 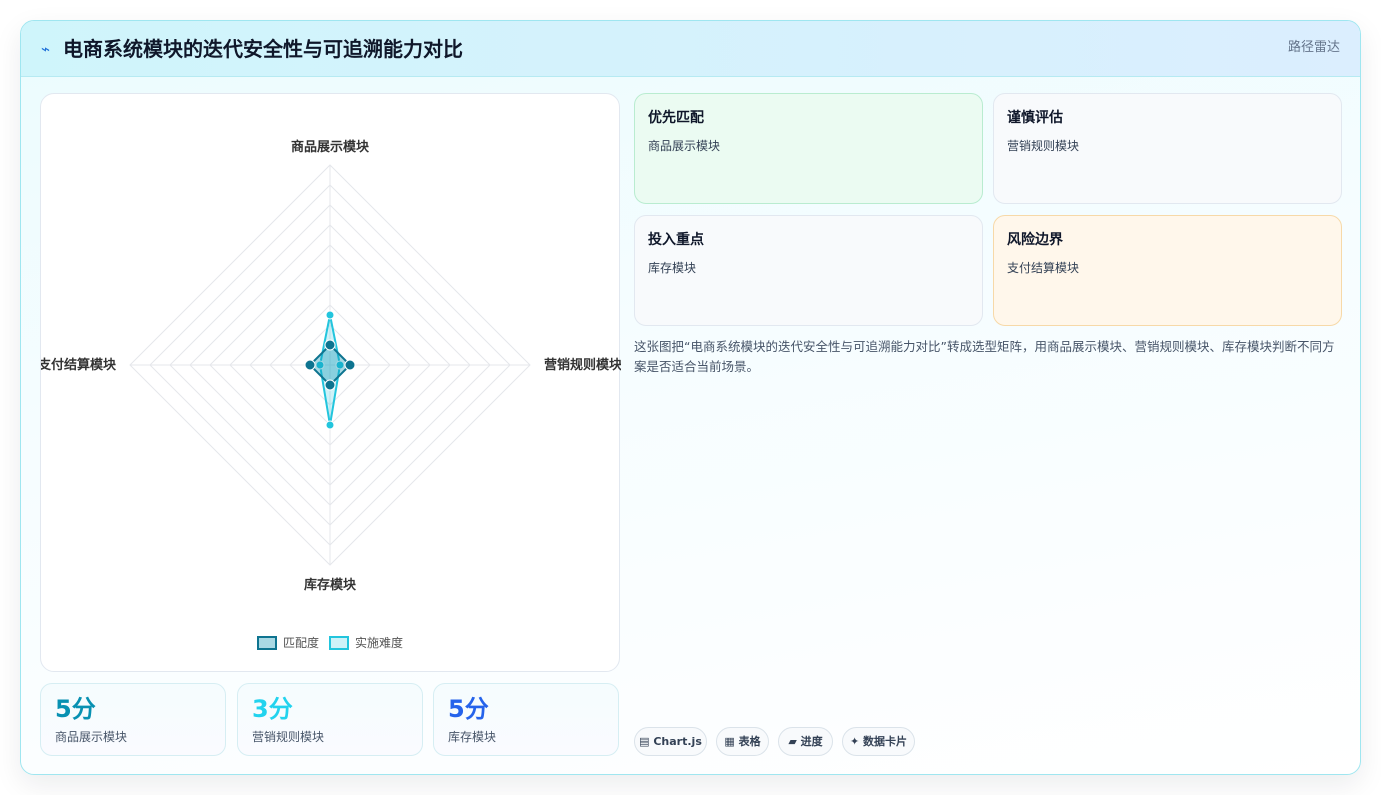 I want to click on chip-label: 进度, so click(x=811, y=741).